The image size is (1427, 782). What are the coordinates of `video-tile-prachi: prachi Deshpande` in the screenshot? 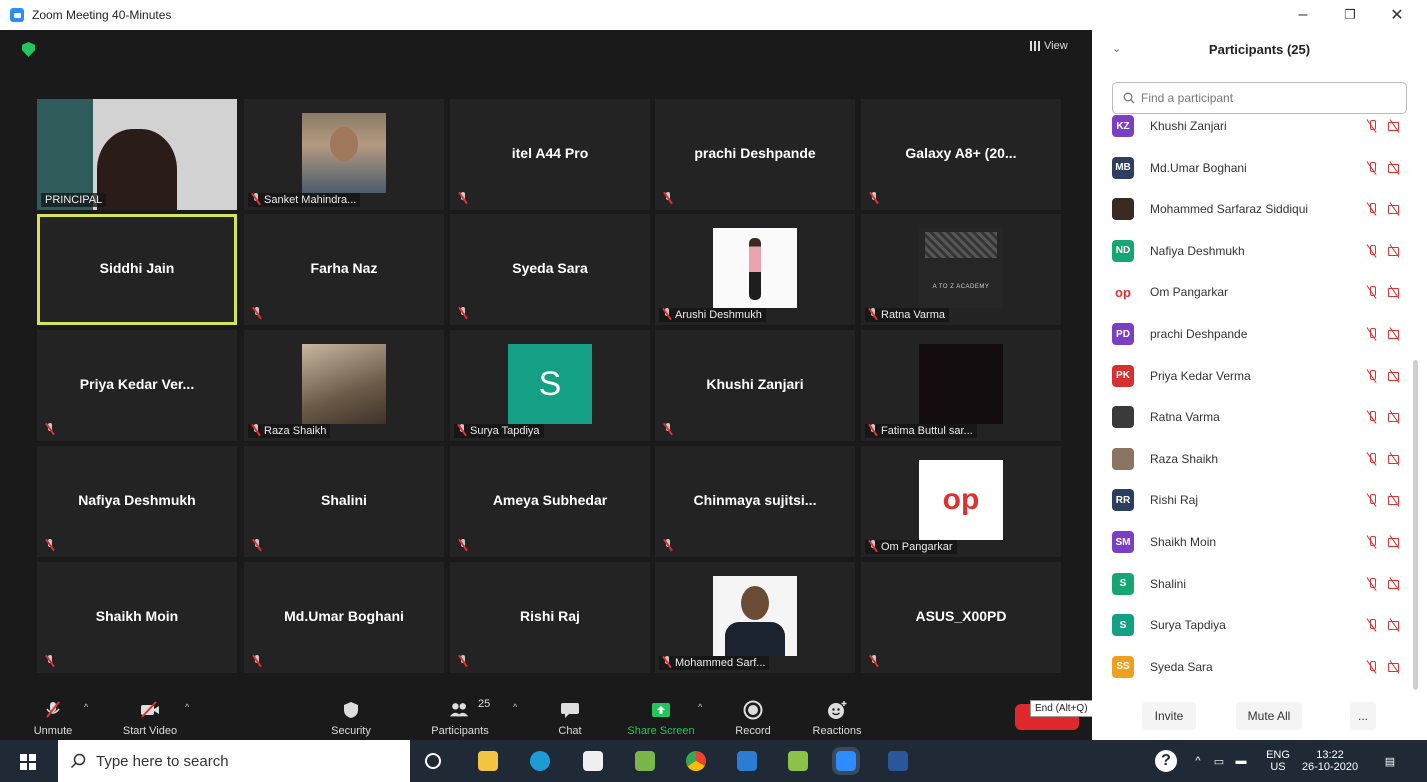 It's located at (755, 154).